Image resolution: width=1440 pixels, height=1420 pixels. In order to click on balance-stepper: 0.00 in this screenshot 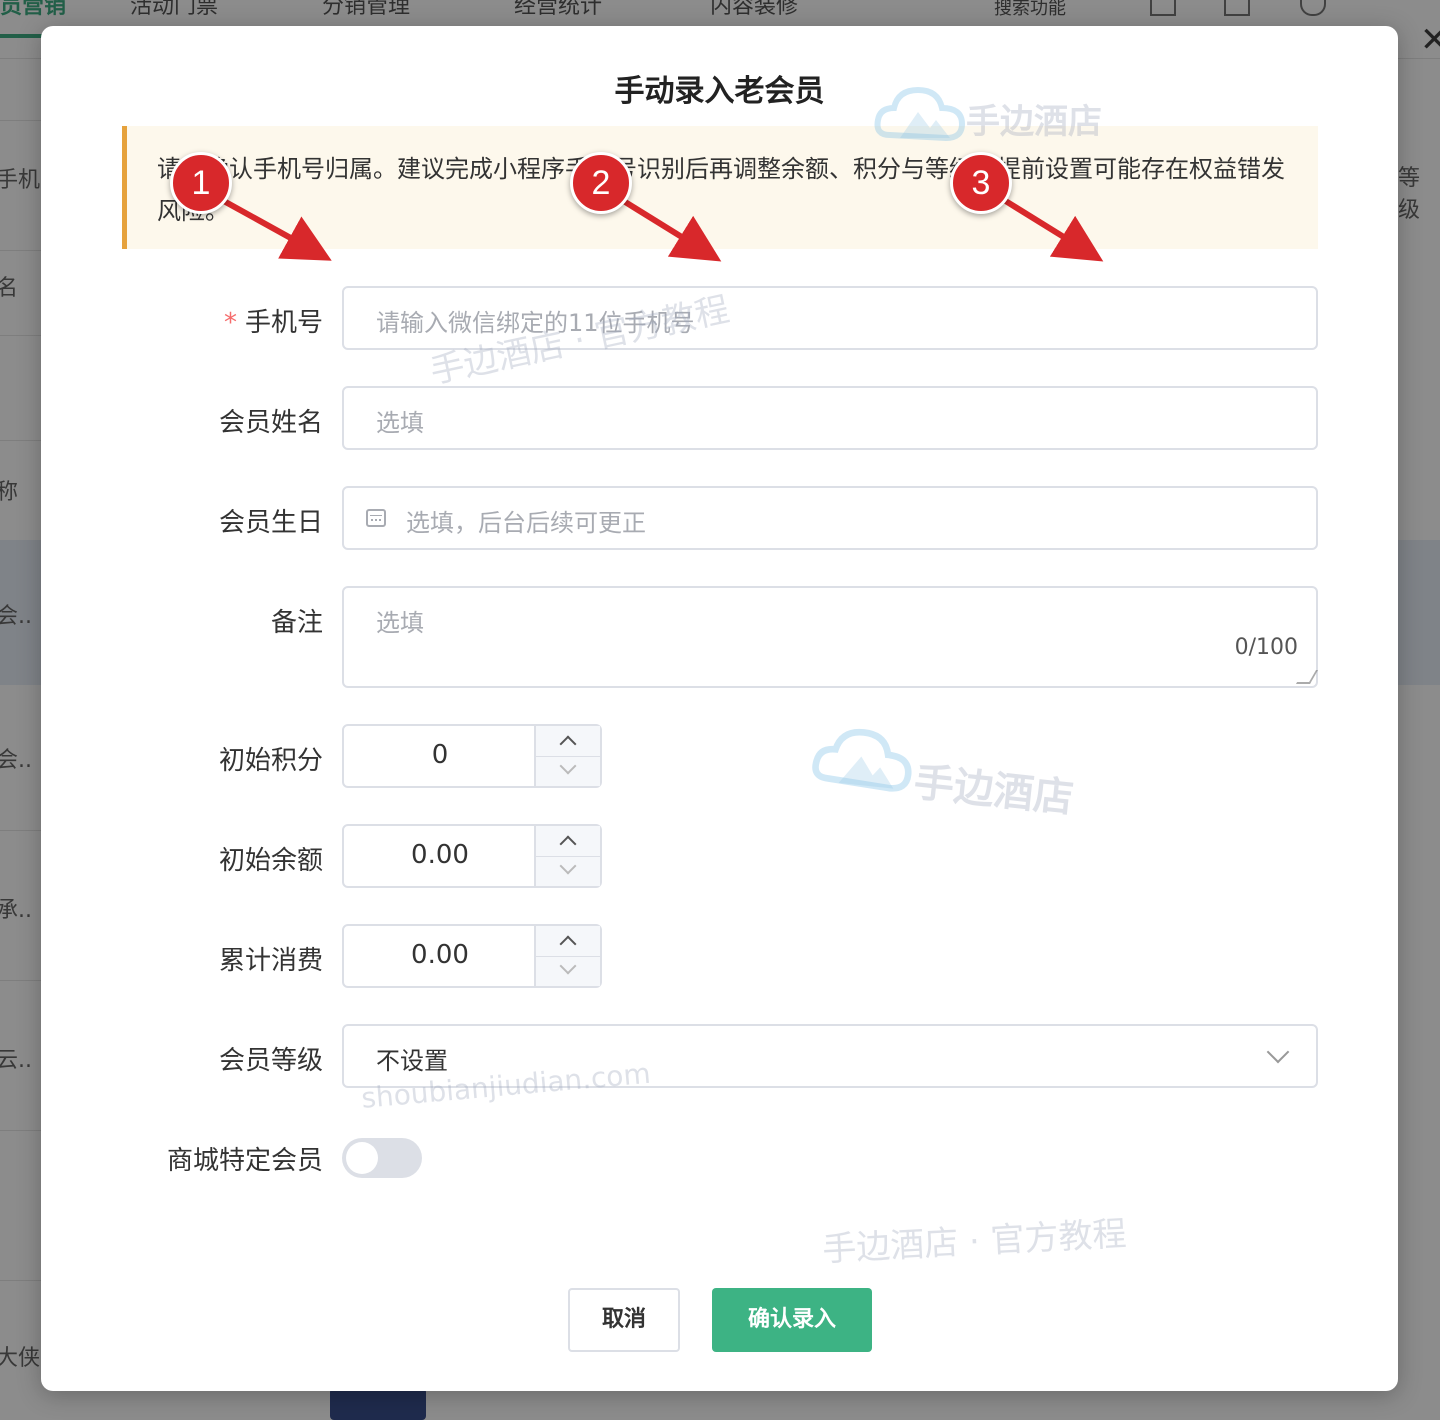, I will do `click(472, 856)`.